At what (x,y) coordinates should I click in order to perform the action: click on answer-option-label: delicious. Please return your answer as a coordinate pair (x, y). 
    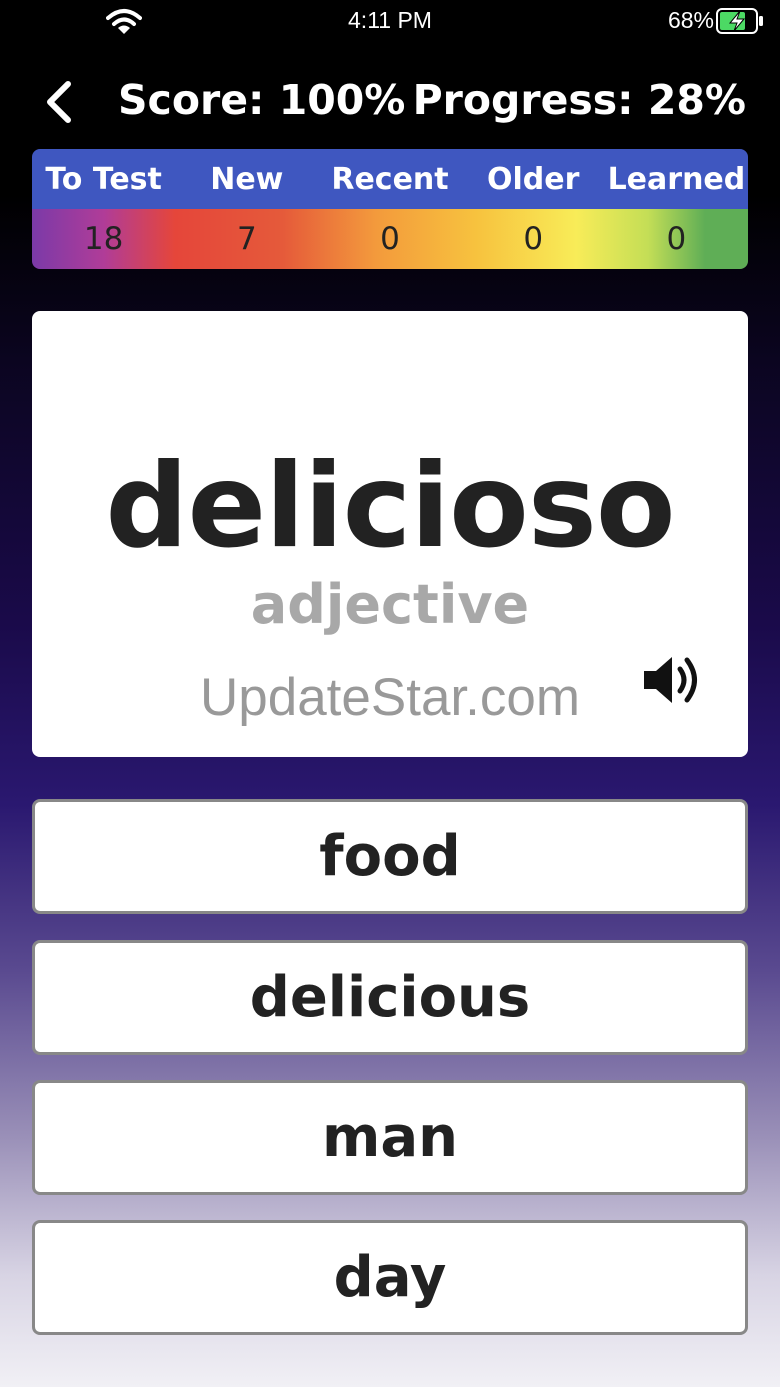
    Looking at the image, I should click on (390, 997).